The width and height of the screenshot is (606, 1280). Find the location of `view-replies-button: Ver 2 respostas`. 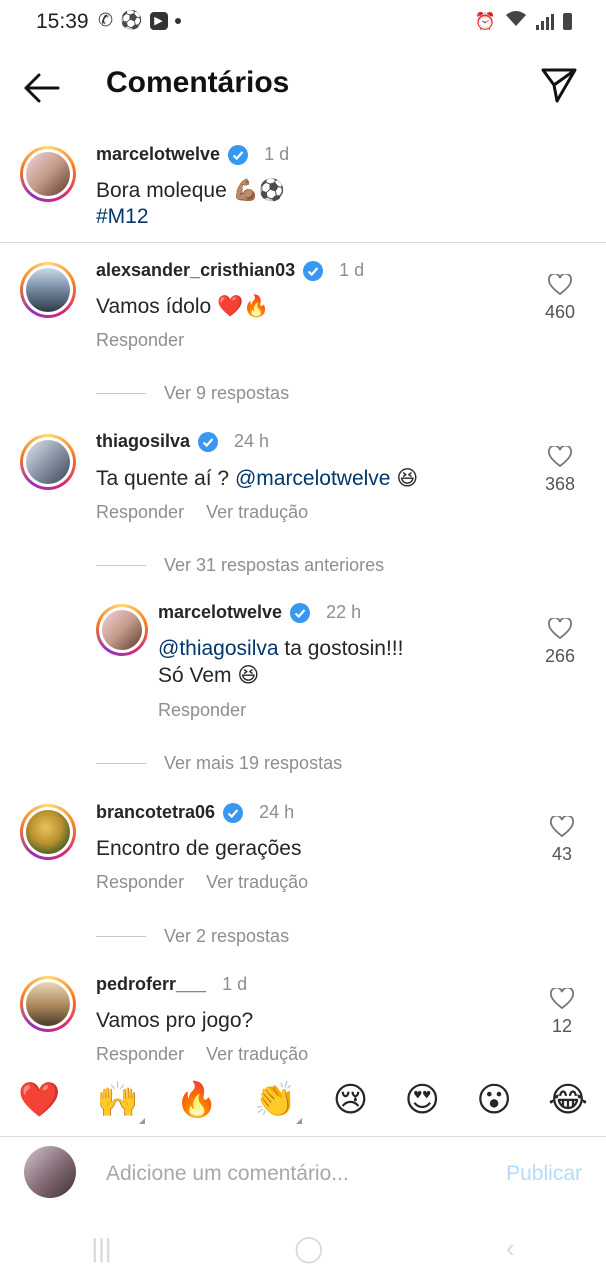

view-replies-button: Ver 2 respostas is located at coordinates (192, 936).